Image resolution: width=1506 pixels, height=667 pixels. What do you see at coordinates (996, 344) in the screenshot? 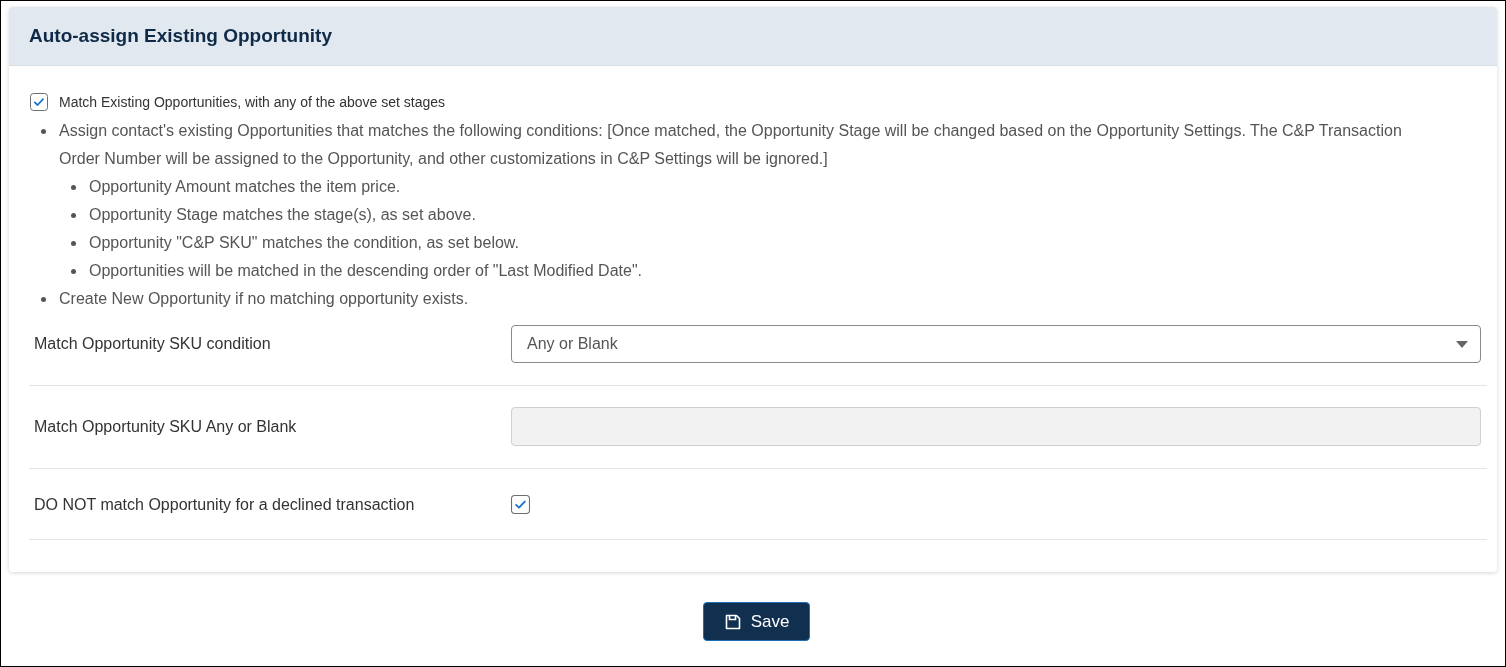
I see `select-dropdown: Any or Blank` at bounding box center [996, 344].